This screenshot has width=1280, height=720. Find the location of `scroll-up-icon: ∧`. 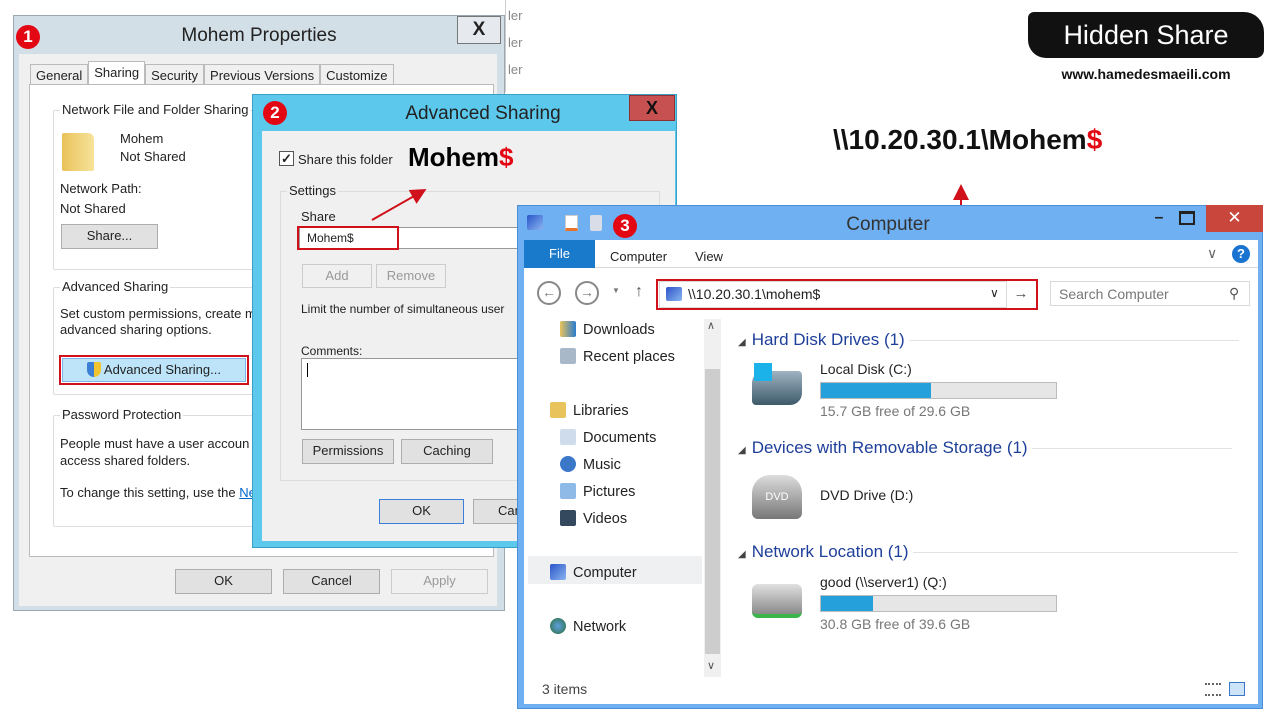

scroll-up-icon: ∧ is located at coordinates (711, 325).